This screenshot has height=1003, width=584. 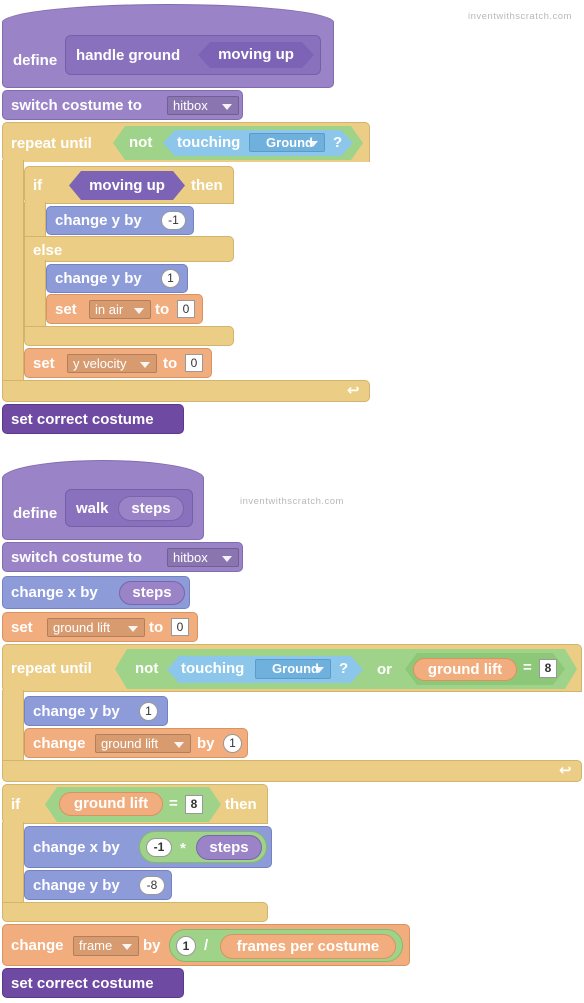 I want to click on if-arm, so click(x=13, y=863).